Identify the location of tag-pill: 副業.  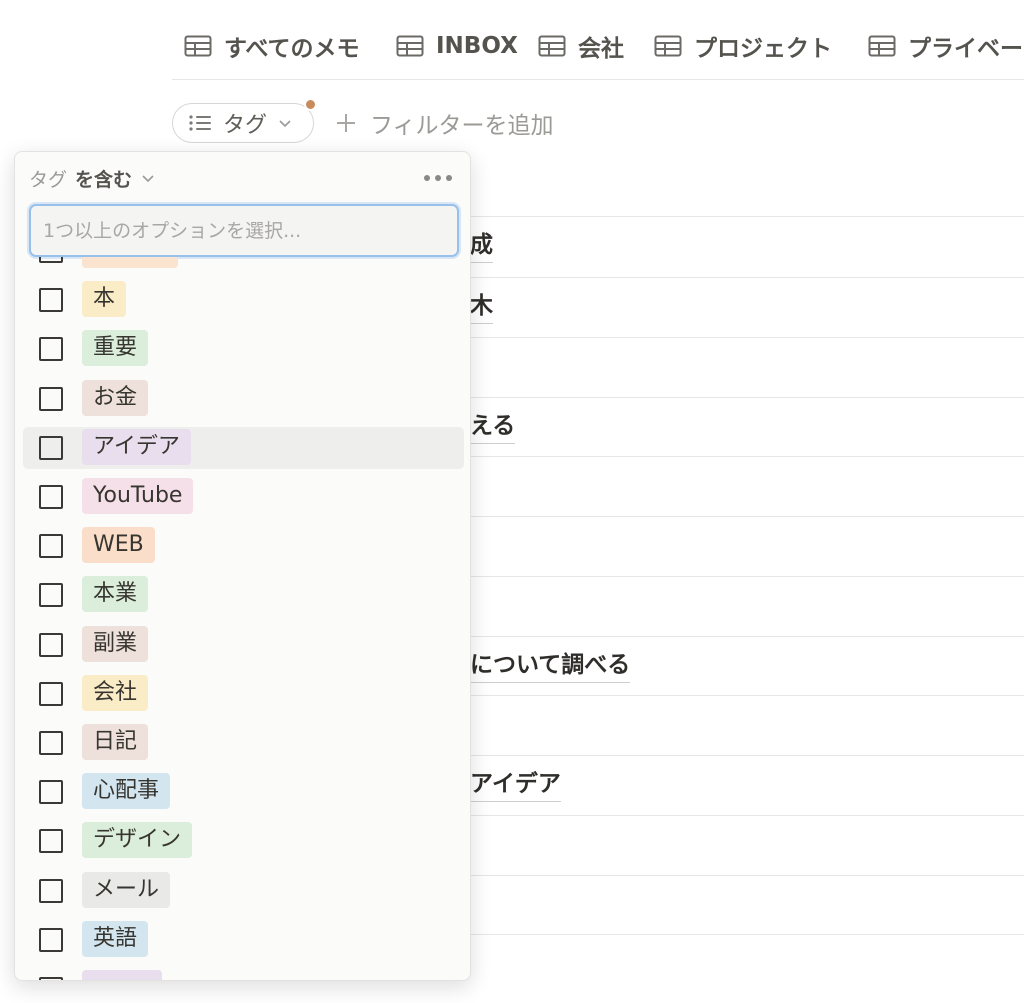
(115, 644).